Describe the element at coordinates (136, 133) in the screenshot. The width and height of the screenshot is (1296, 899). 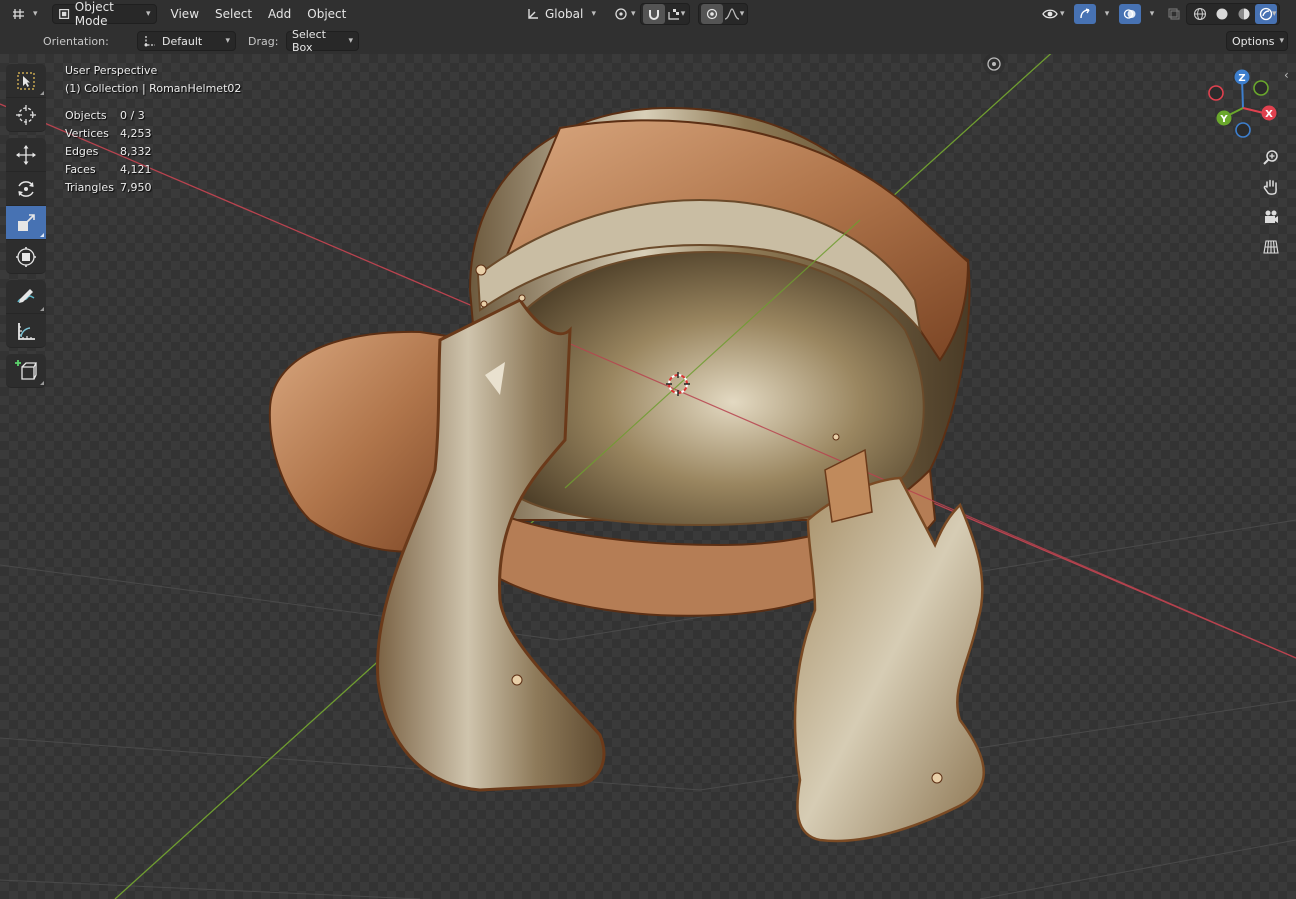
I see `stat-value: 4,253` at that location.